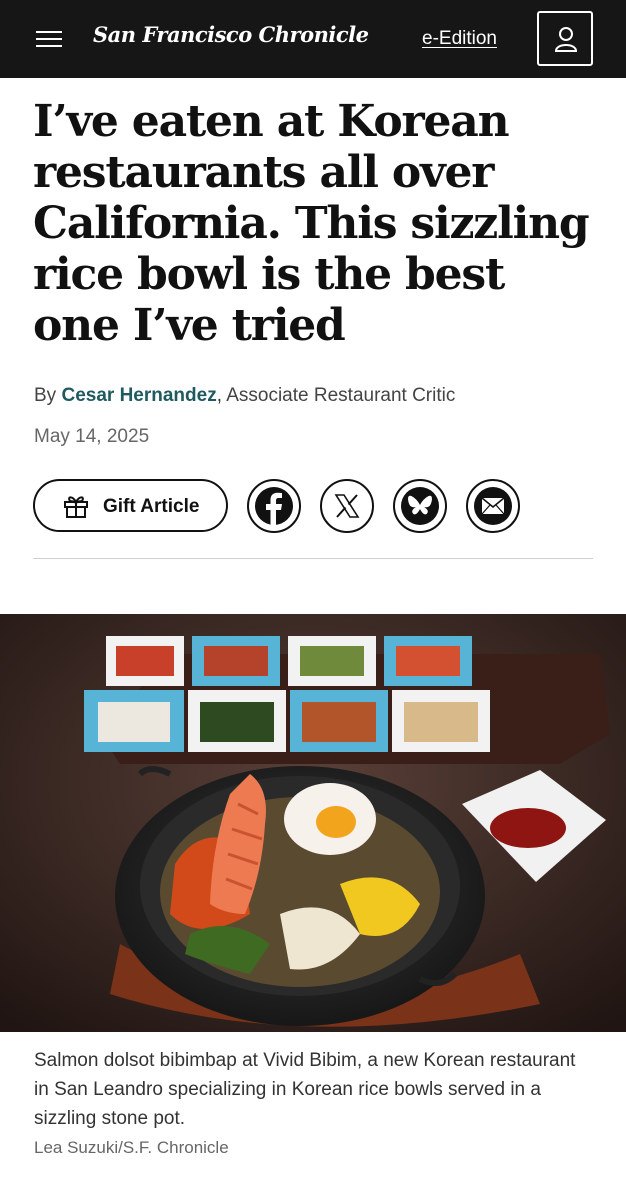 This screenshot has height=1200, width=626. I want to click on publish-date: May 14, 2025, so click(92, 436).